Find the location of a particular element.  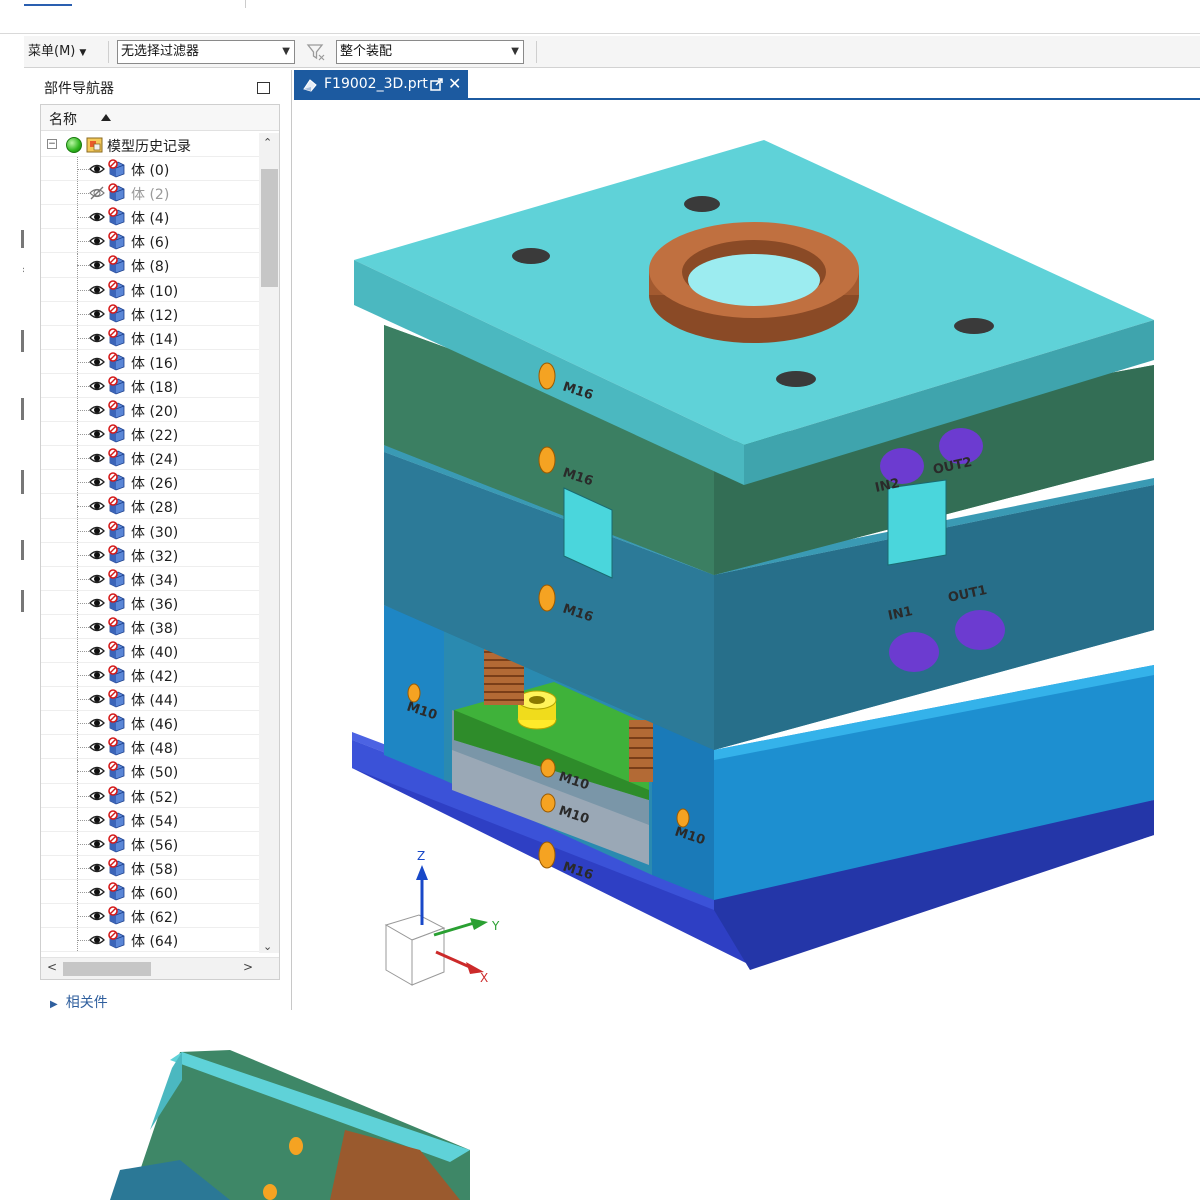

tree-node-body: 体 (18) is located at coordinates (150, 386).